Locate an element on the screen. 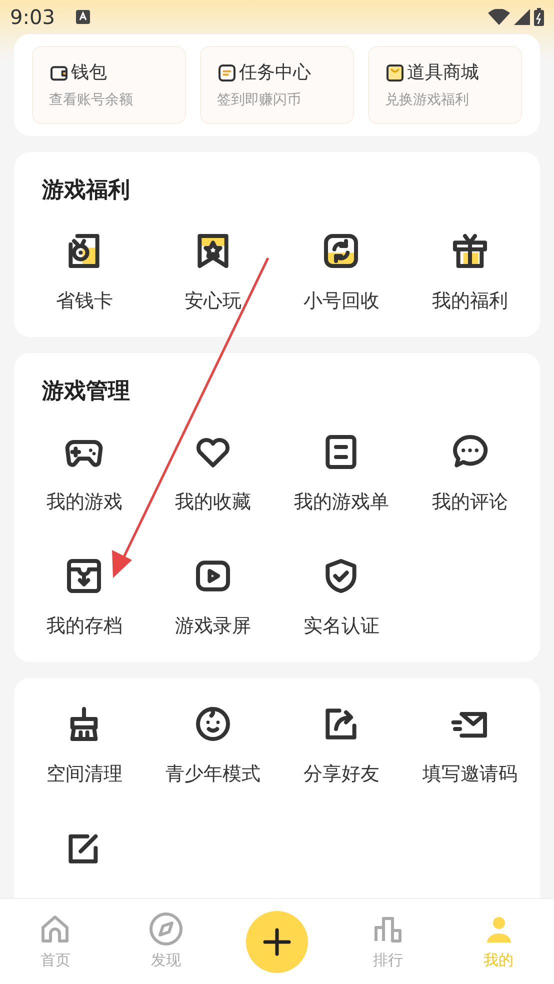 This screenshot has width=554, height=984. signal-icon is located at coordinates (522, 17).